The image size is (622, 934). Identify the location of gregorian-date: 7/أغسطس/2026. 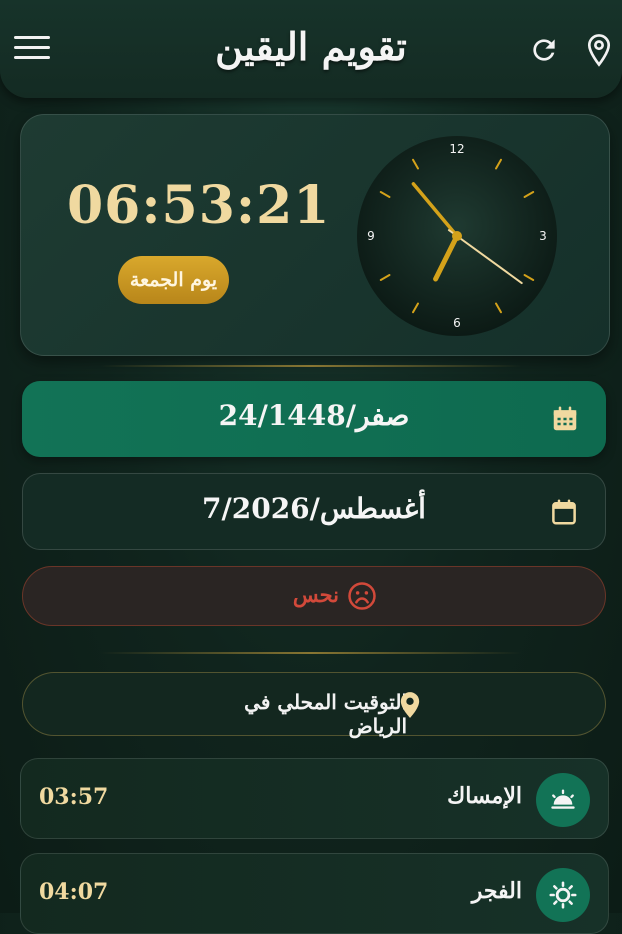
(314, 508).